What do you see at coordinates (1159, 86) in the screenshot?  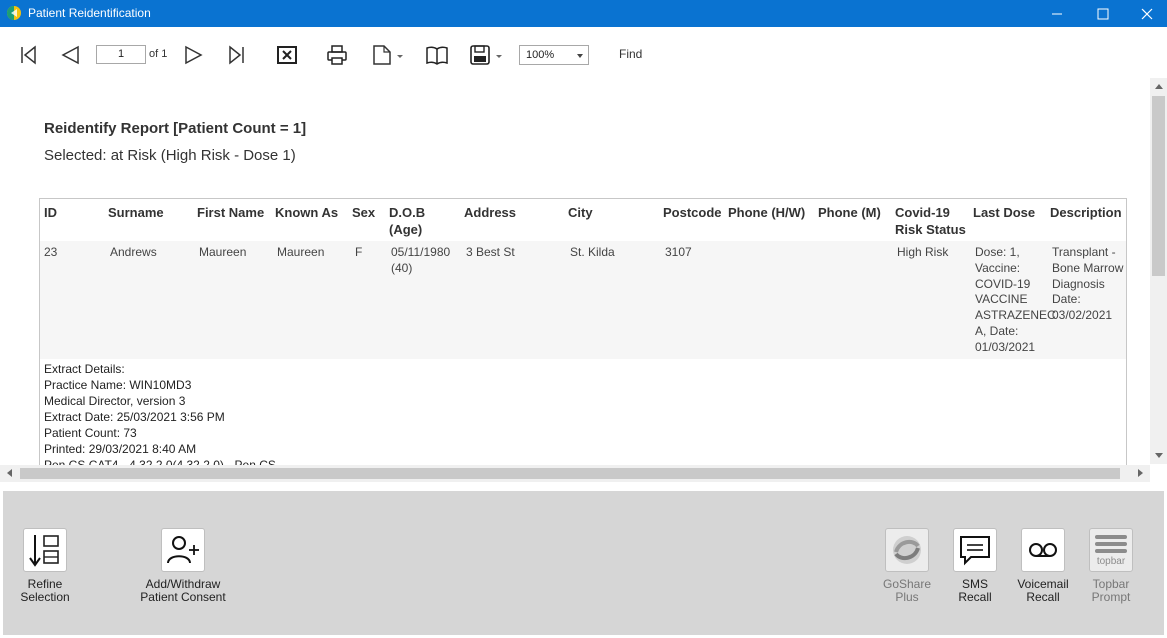 I see `scroll-up-icon` at bounding box center [1159, 86].